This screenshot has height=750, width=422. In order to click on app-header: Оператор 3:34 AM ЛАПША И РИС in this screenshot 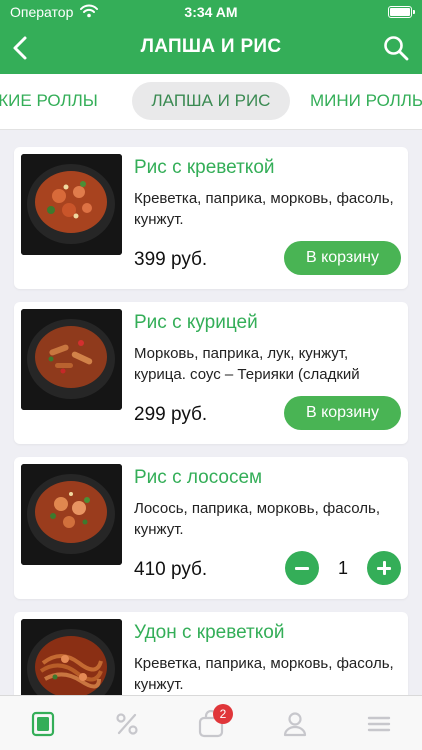, I will do `click(211, 37)`.